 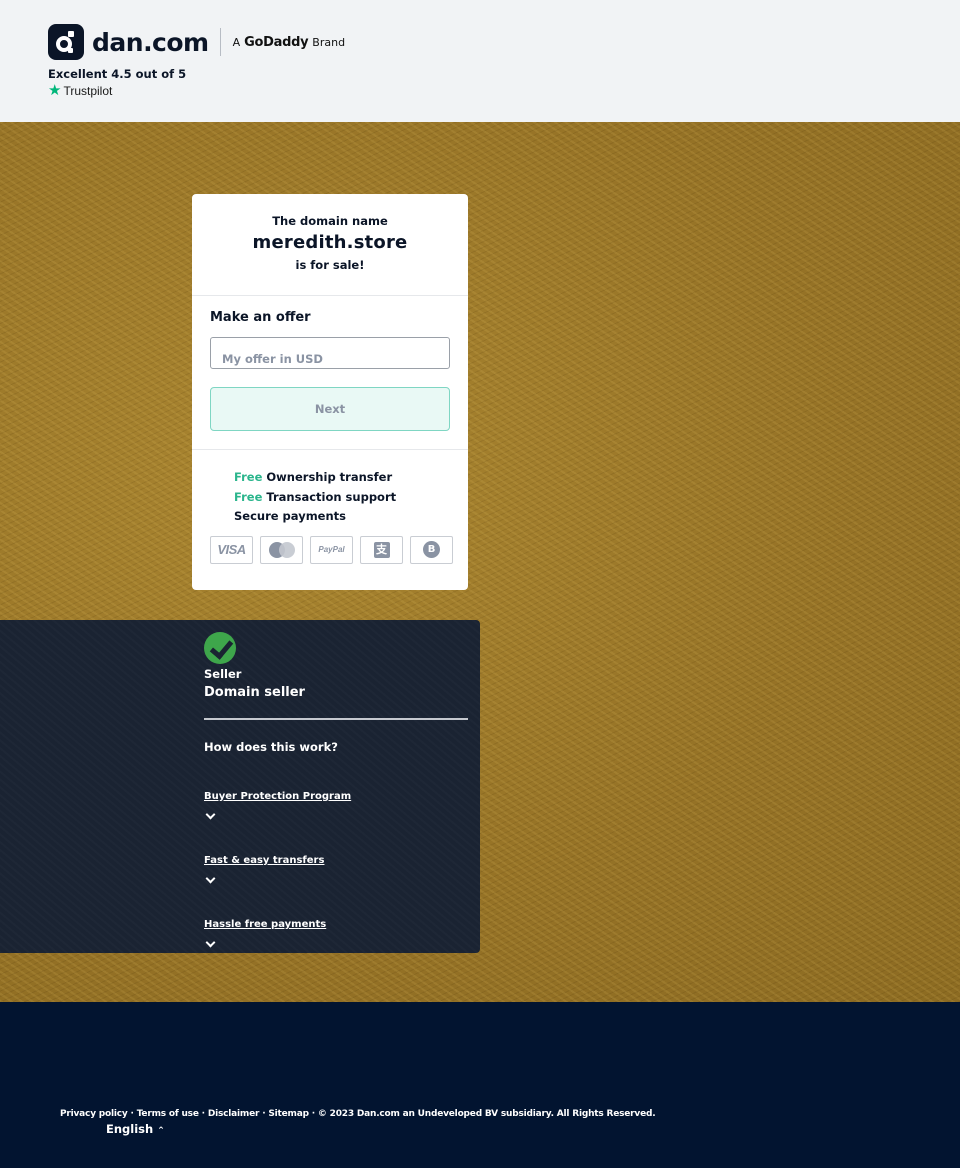 I want to click on verified-check-icon, so click(x=220, y=648).